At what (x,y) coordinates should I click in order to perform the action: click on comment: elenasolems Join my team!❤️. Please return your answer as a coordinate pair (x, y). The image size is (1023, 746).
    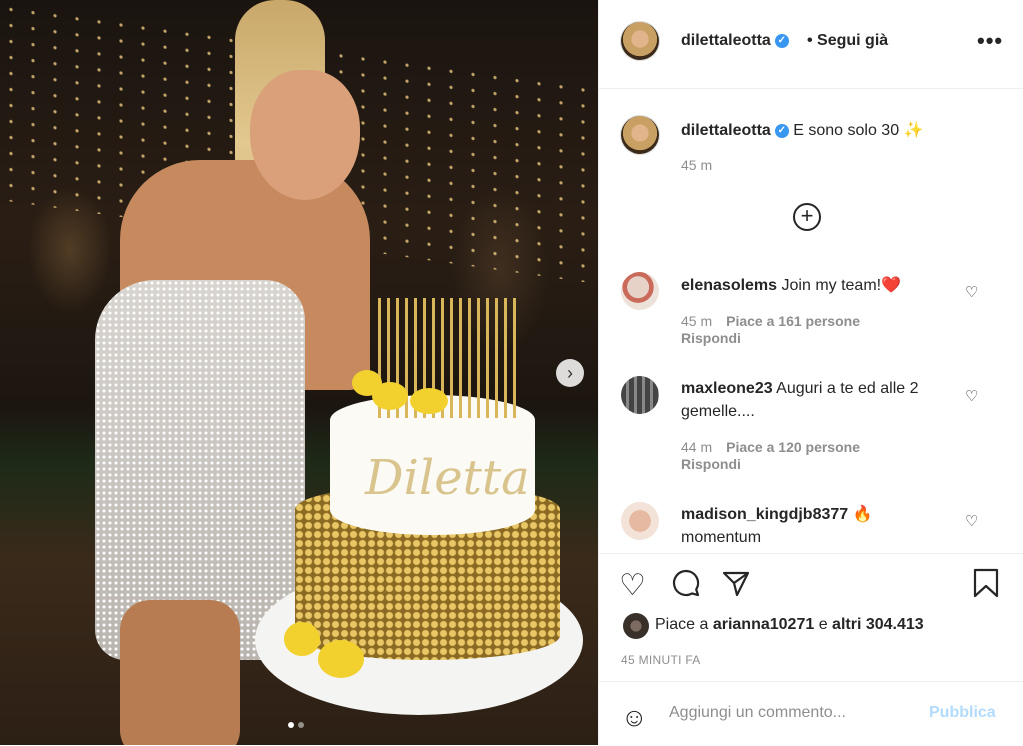
    Looking at the image, I should click on (813, 285).